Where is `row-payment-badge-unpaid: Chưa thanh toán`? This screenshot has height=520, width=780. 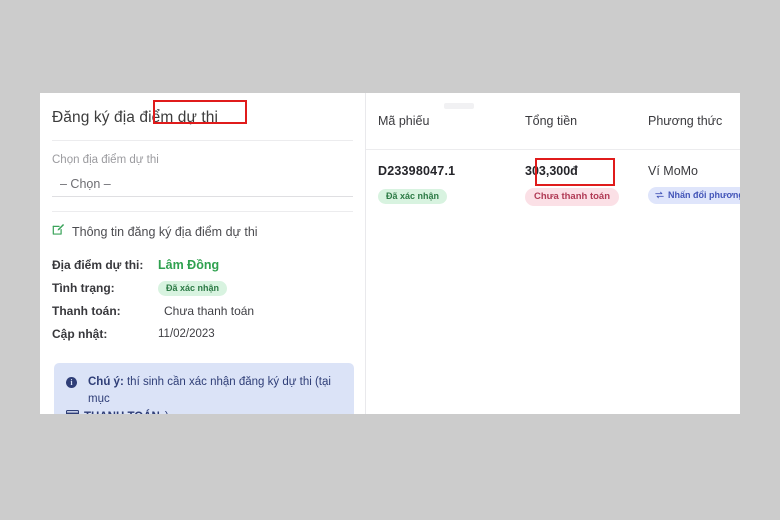
row-payment-badge-unpaid: Chưa thanh toán is located at coordinates (572, 197).